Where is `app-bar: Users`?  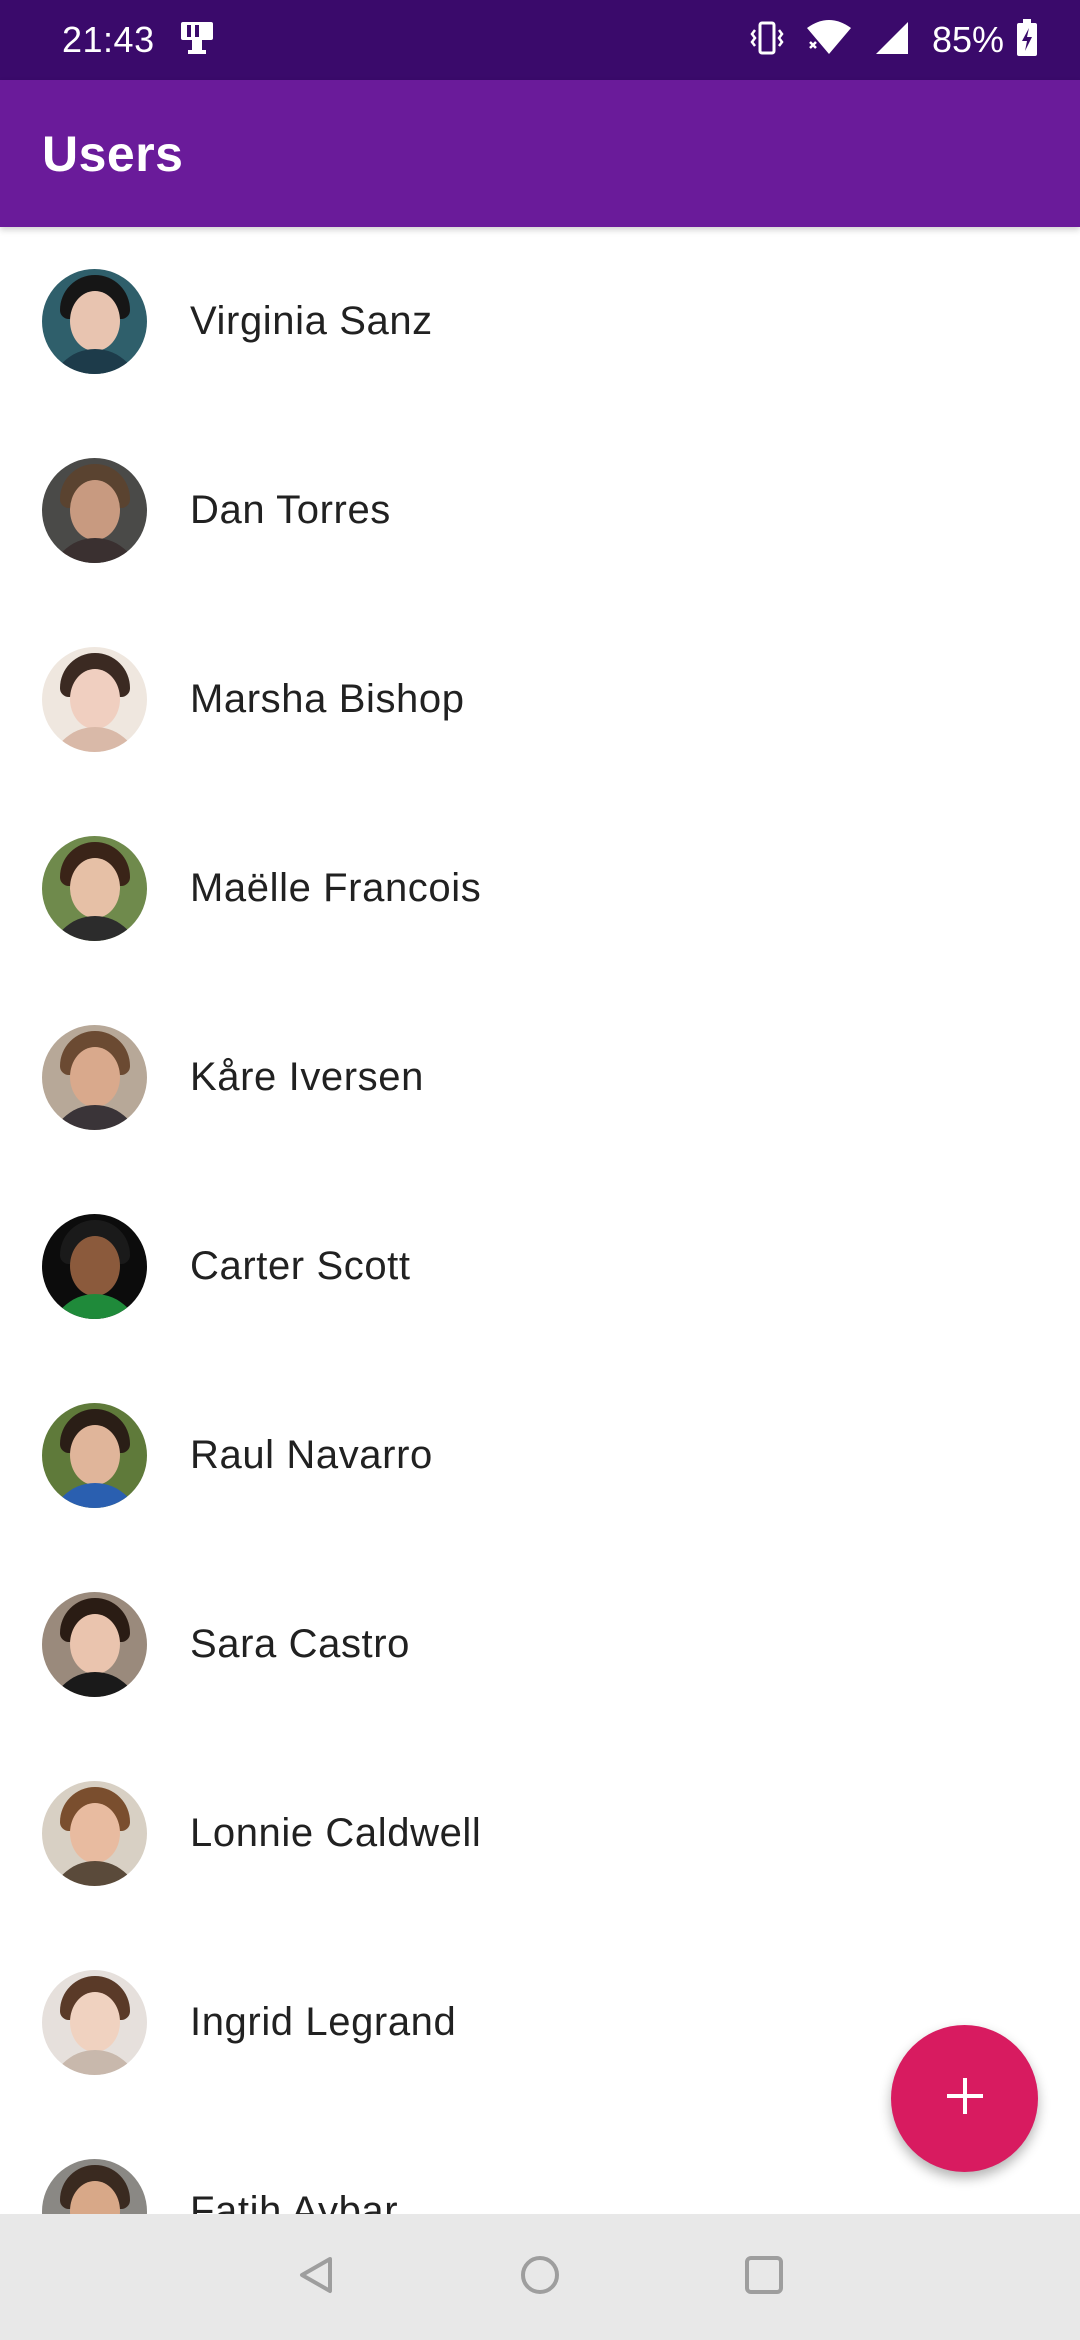
app-bar: Users is located at coordinates (540, 153).